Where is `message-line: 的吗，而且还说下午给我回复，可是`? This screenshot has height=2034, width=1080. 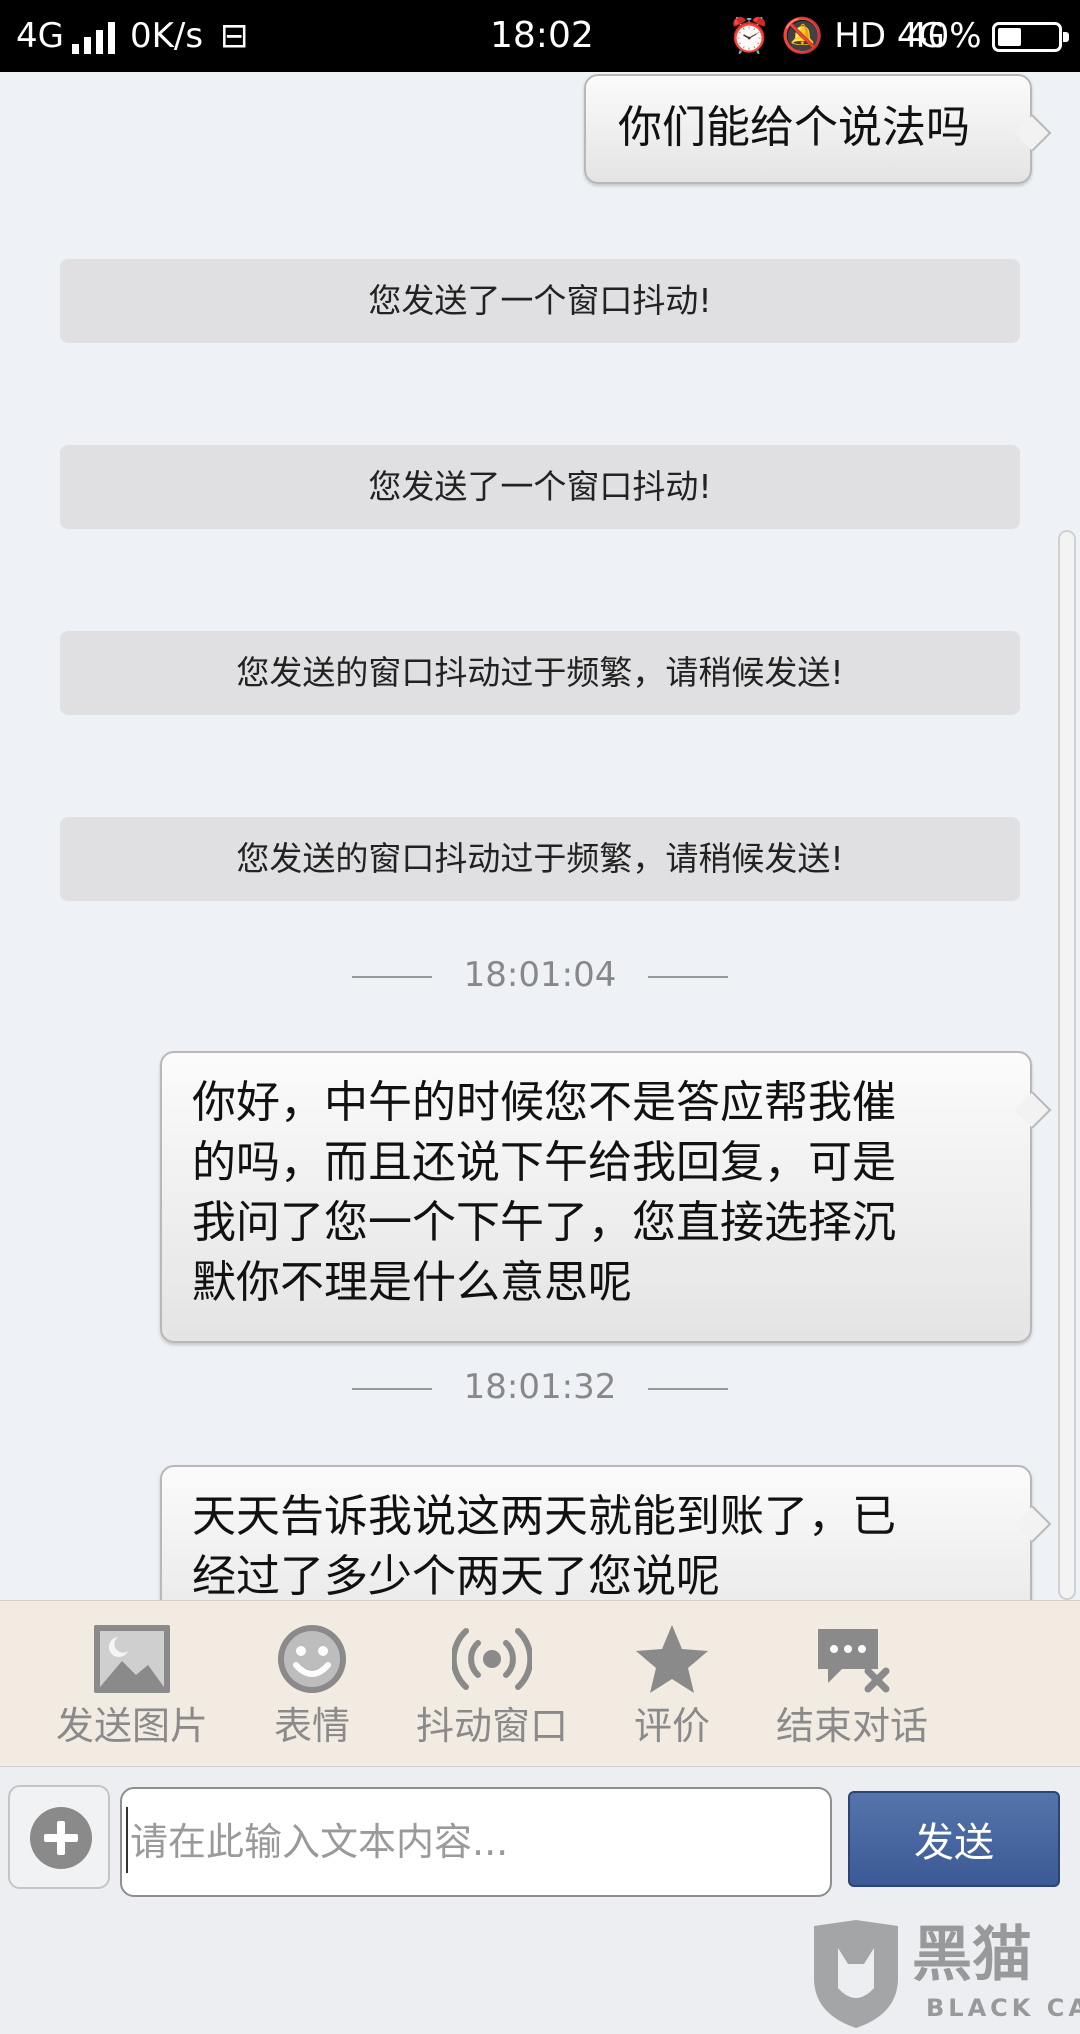
message-line: 的吗，而且还说下午给我回复，可是 is located at coordinates (544, 1162).